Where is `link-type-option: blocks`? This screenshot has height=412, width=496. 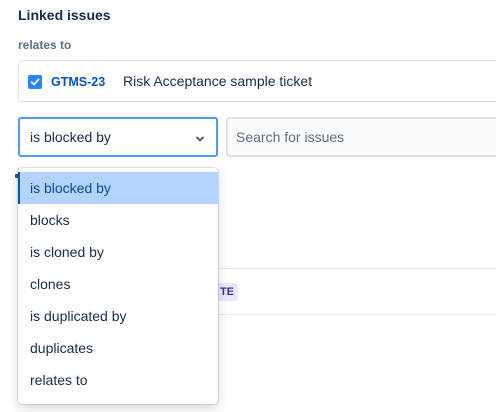
link-type-option: blocks is located at coordinates (118, 220).